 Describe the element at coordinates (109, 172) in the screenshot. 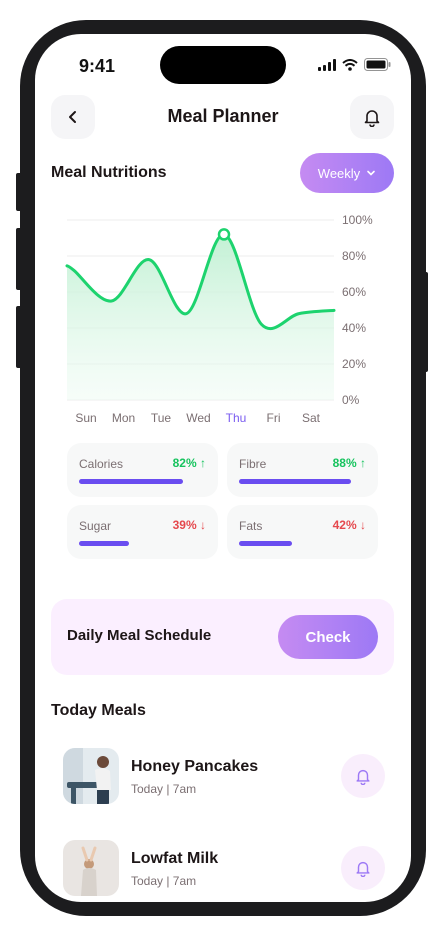

I see `nutrition-section-title: Meal Nutritions` at that location.